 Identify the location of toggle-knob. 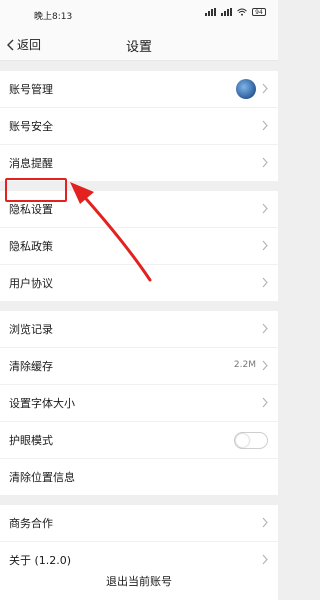
(242, 440).